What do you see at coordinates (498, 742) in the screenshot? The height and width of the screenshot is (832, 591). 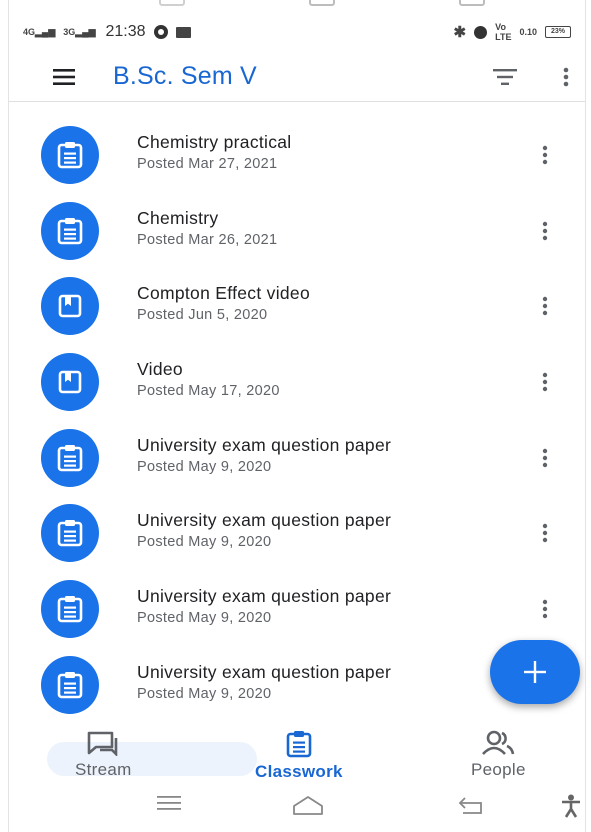 I see `people-icon` at bounding box center [498, 742].